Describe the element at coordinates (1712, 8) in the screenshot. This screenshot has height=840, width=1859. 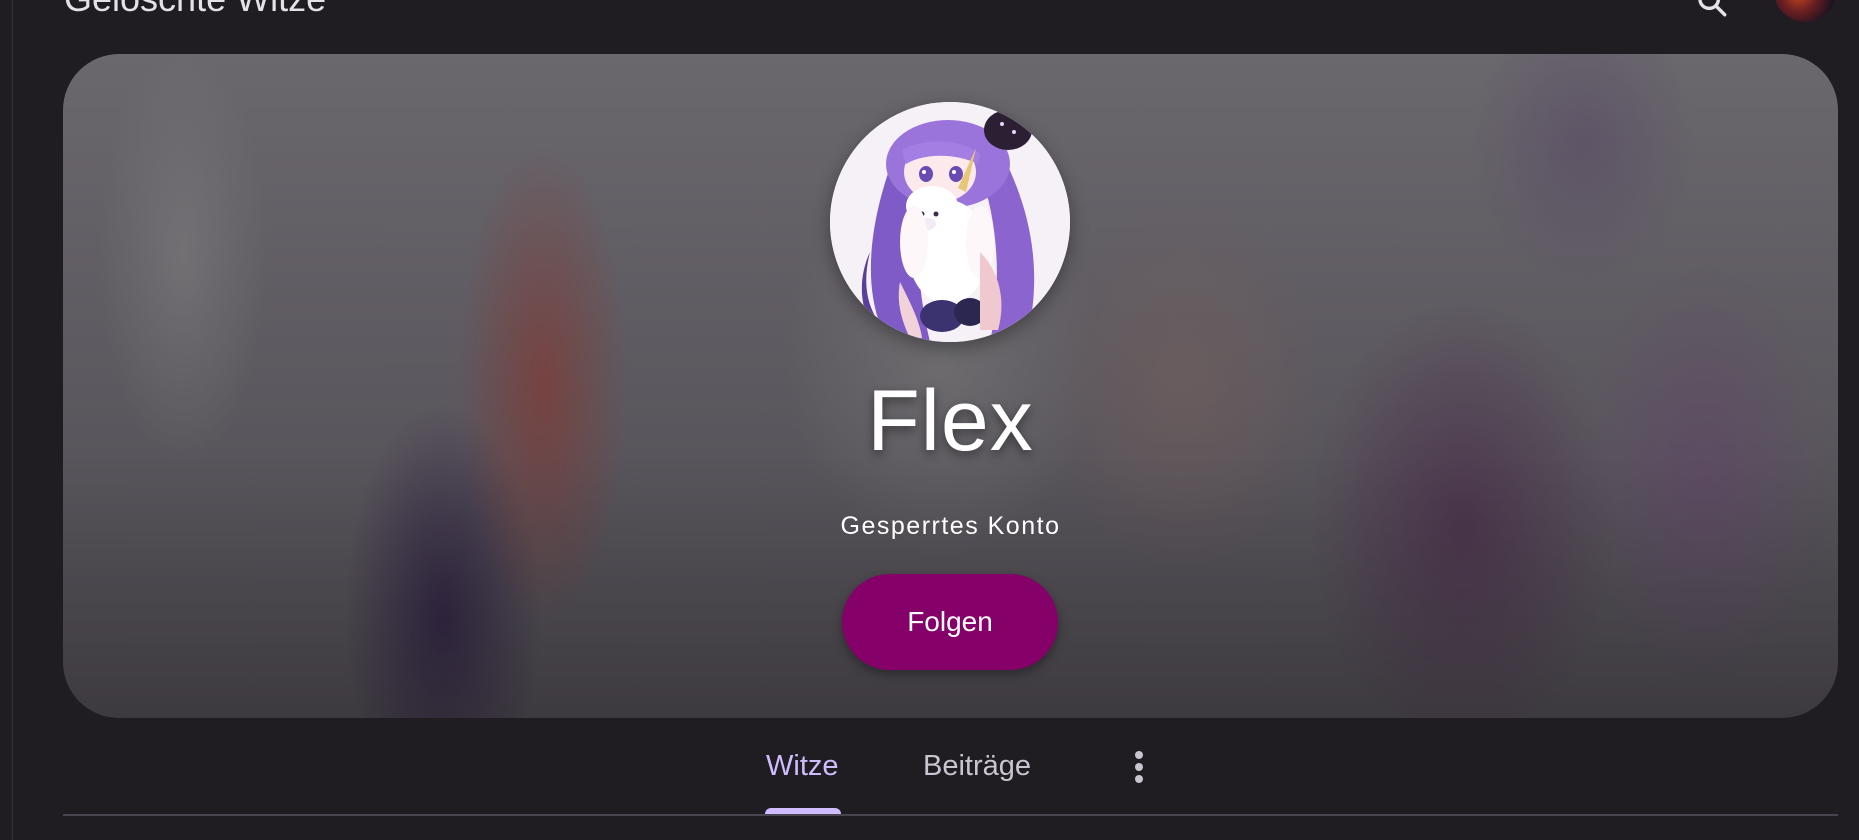
I see `search-icon` at that location.